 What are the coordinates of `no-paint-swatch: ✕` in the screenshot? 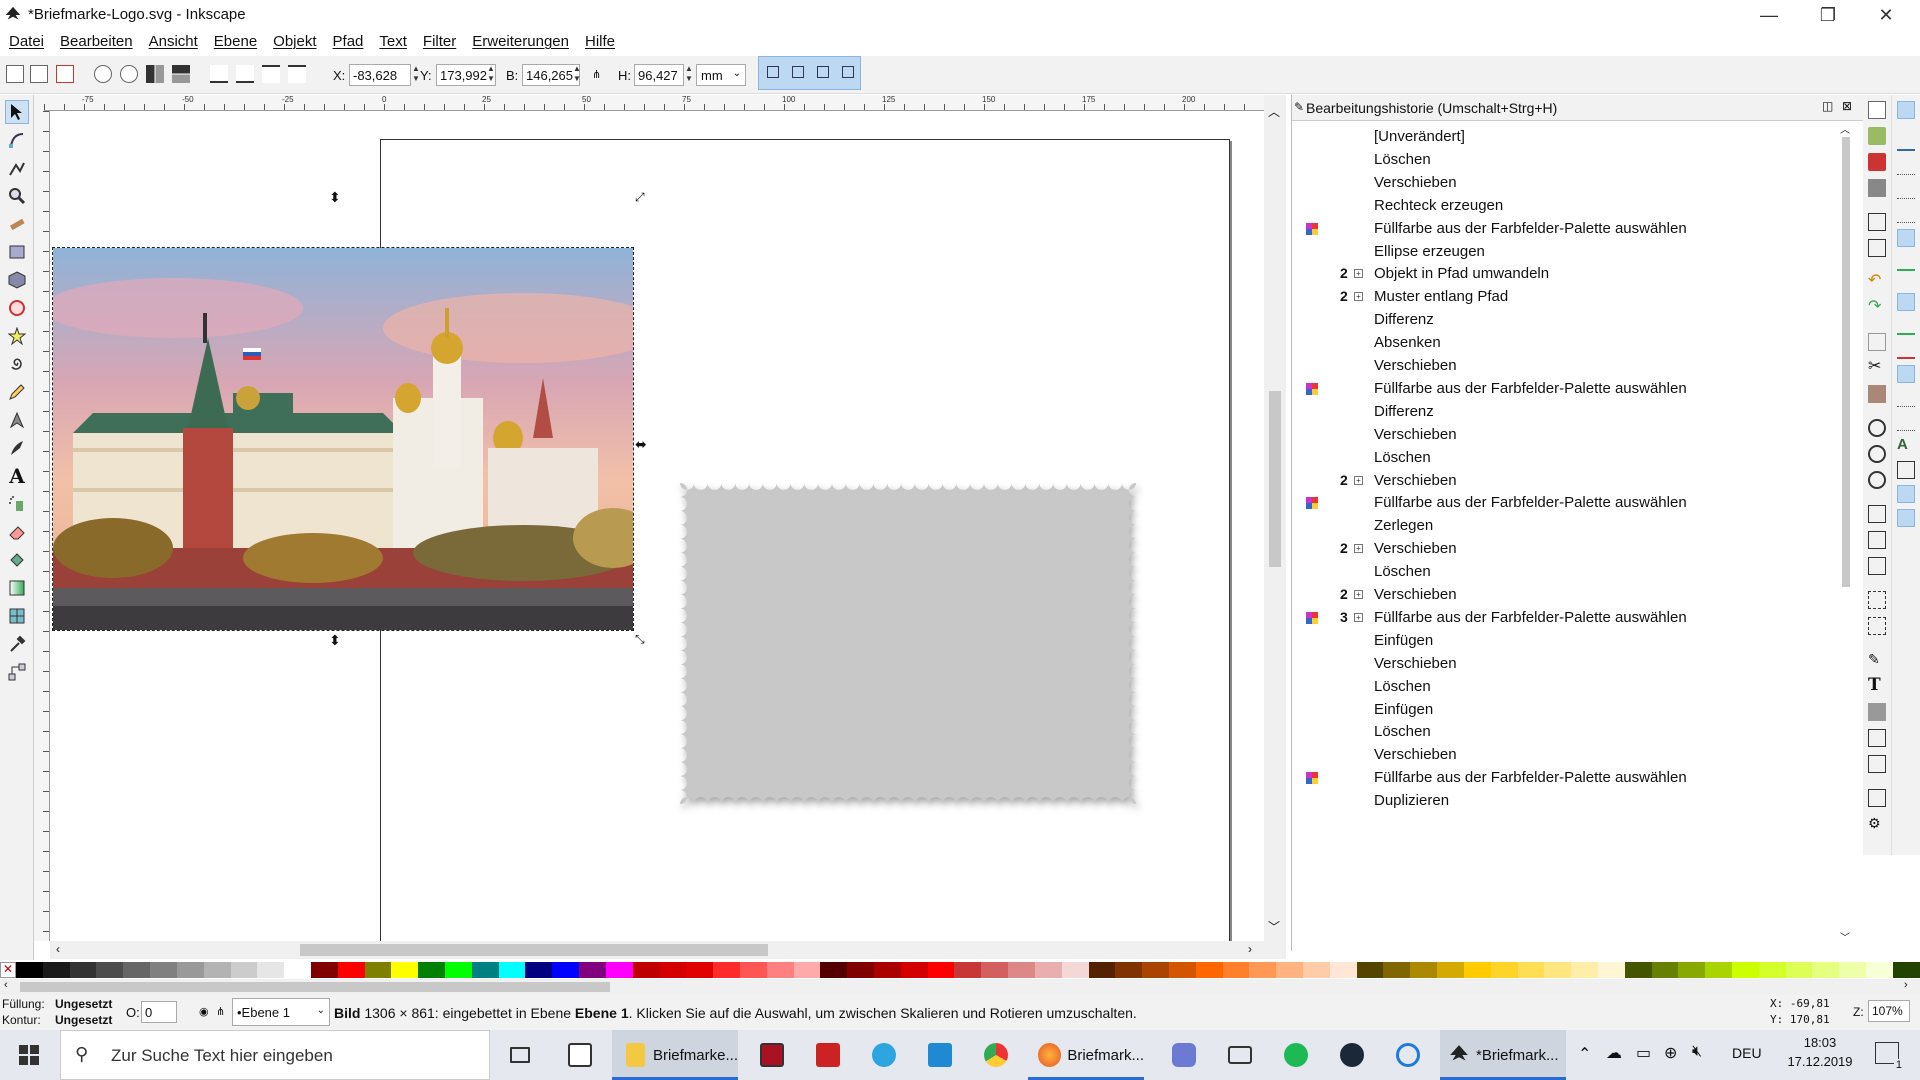 It's located at (8, 970).